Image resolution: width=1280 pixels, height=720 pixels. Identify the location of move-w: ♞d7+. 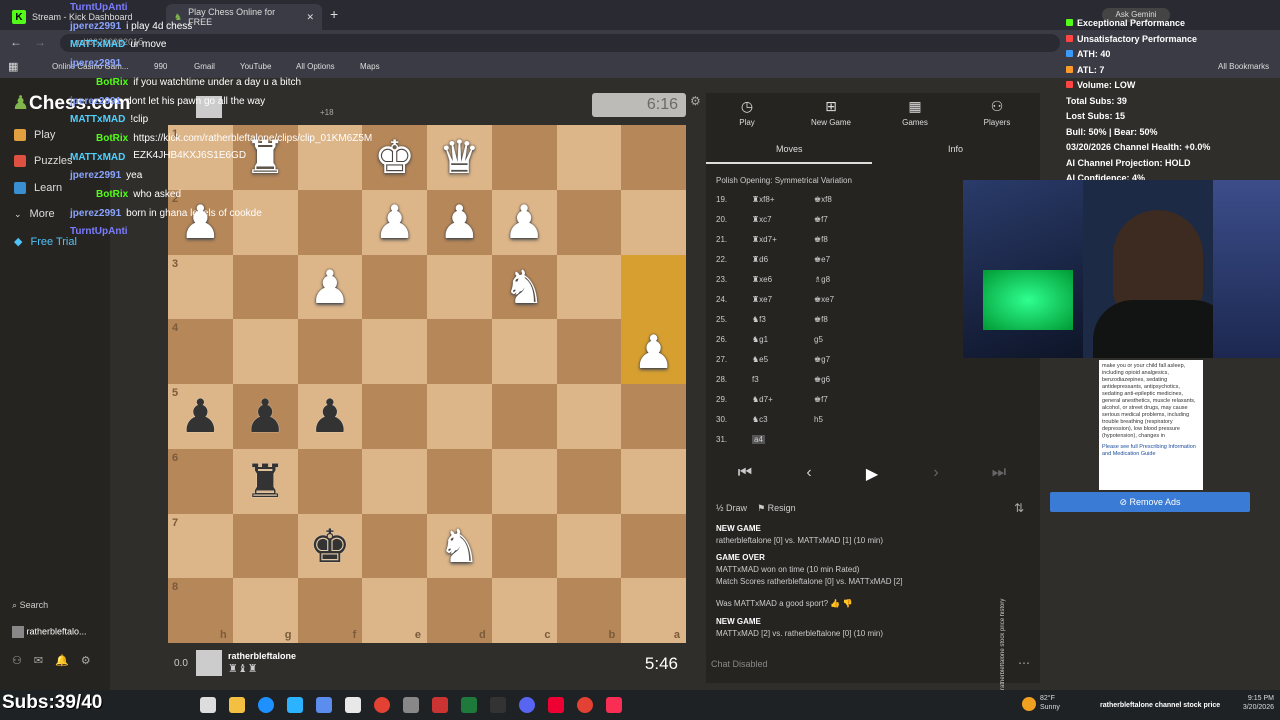
(762, 399).